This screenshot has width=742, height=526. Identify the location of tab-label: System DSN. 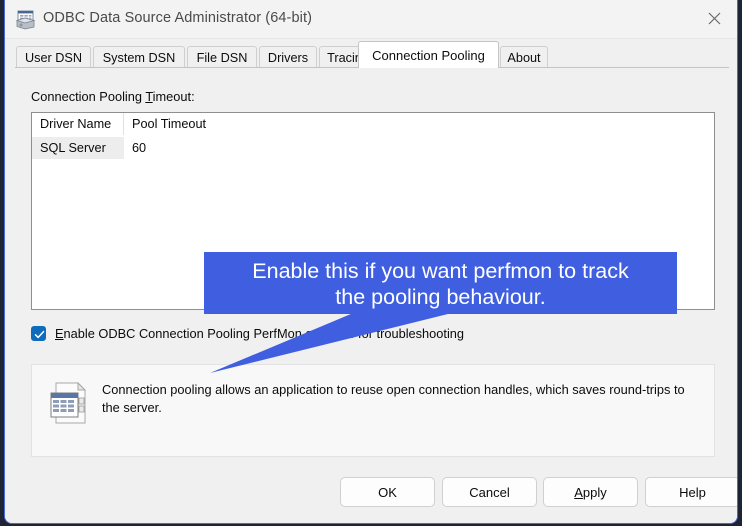
(139, 57).